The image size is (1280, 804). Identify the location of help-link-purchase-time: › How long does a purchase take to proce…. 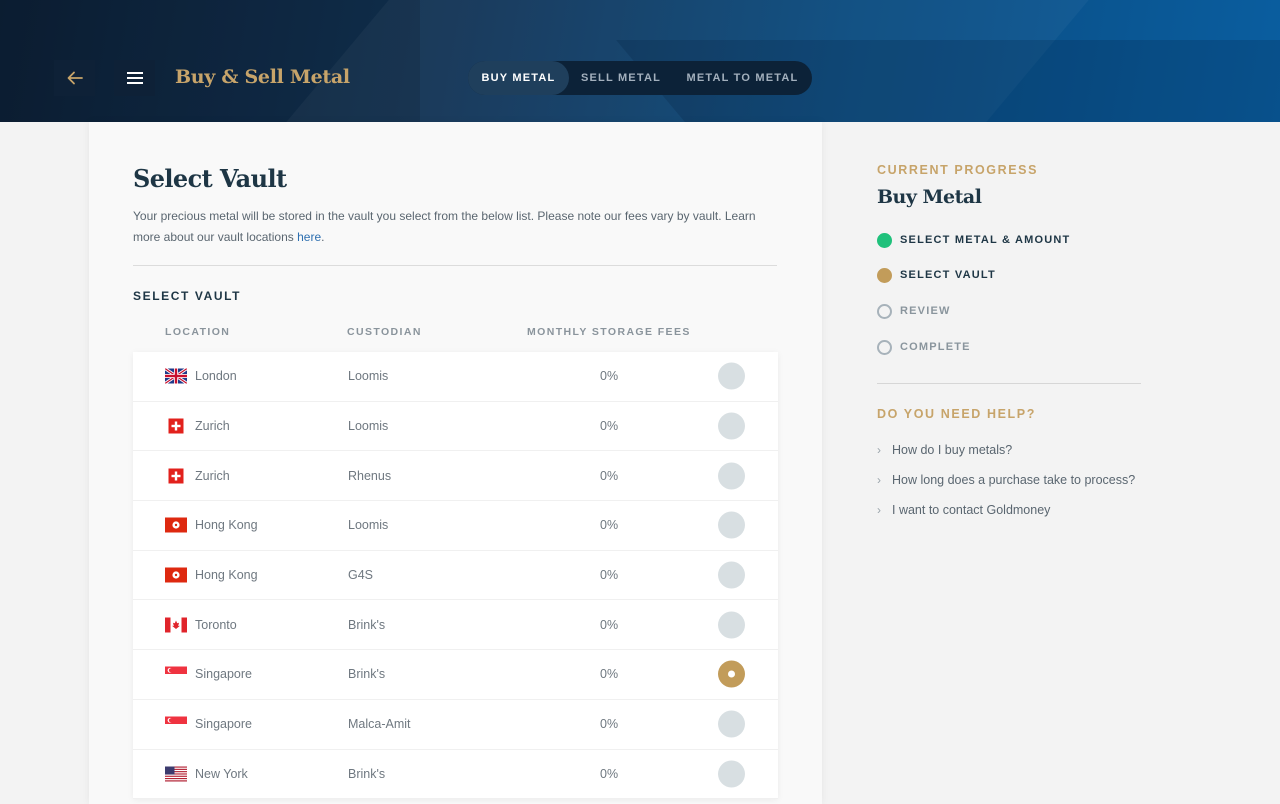
(1006, 480).